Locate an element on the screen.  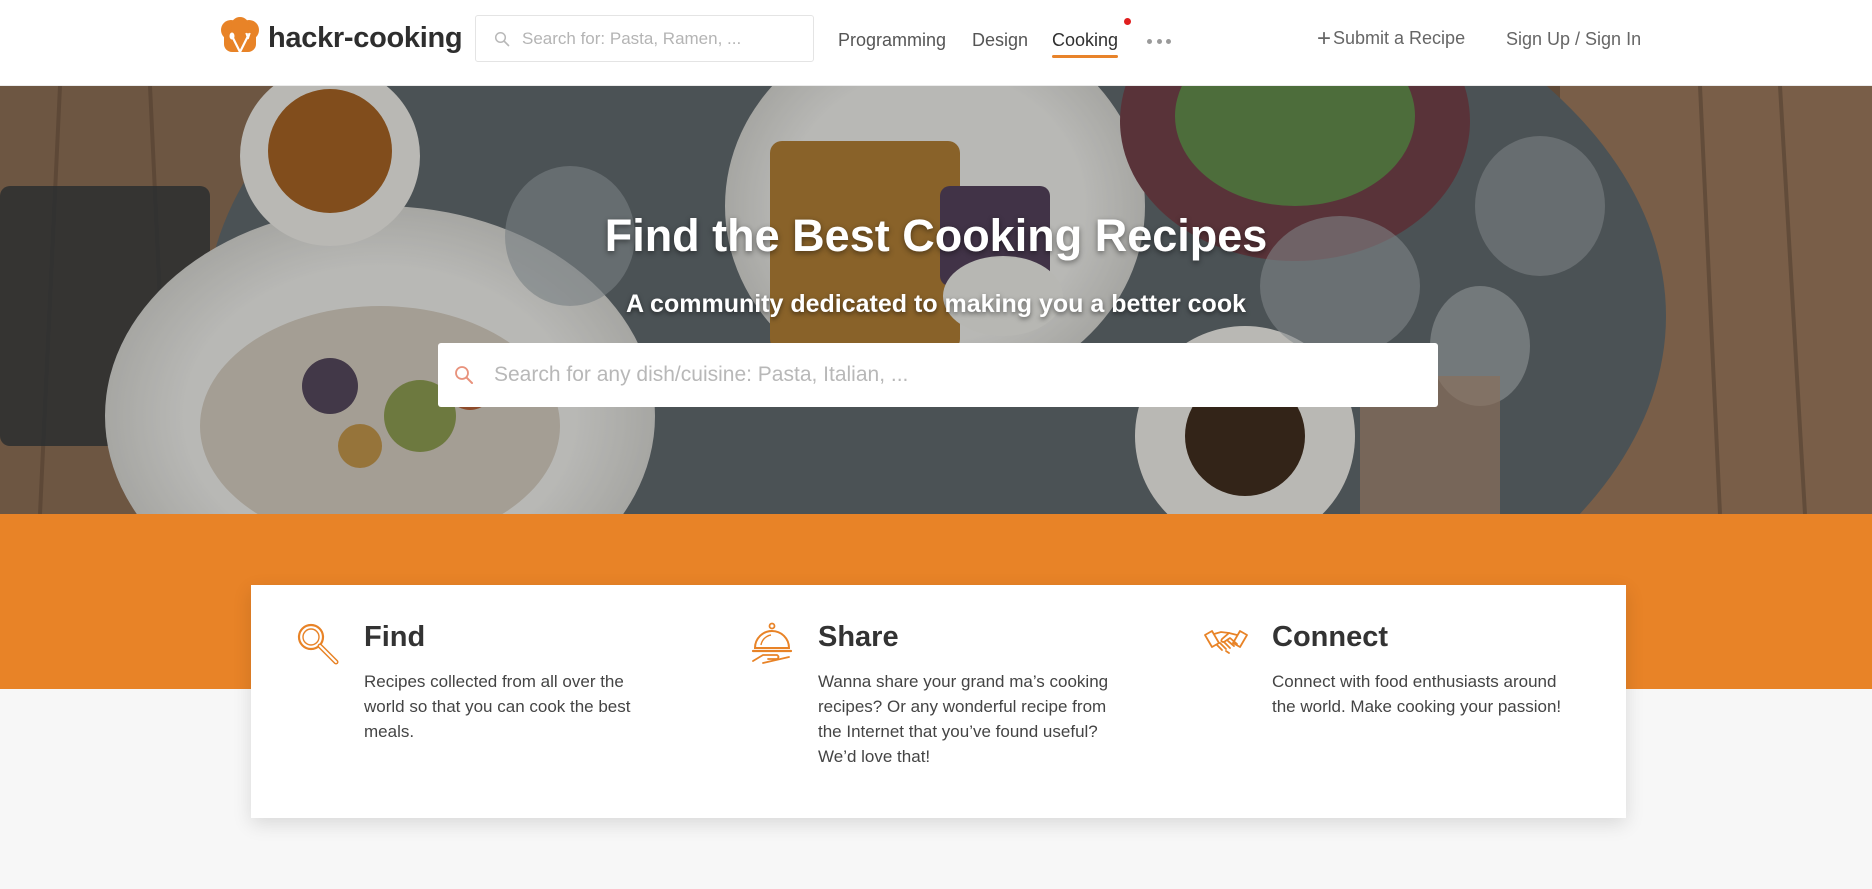
hero-search-input is located at coordinates (954, 375).